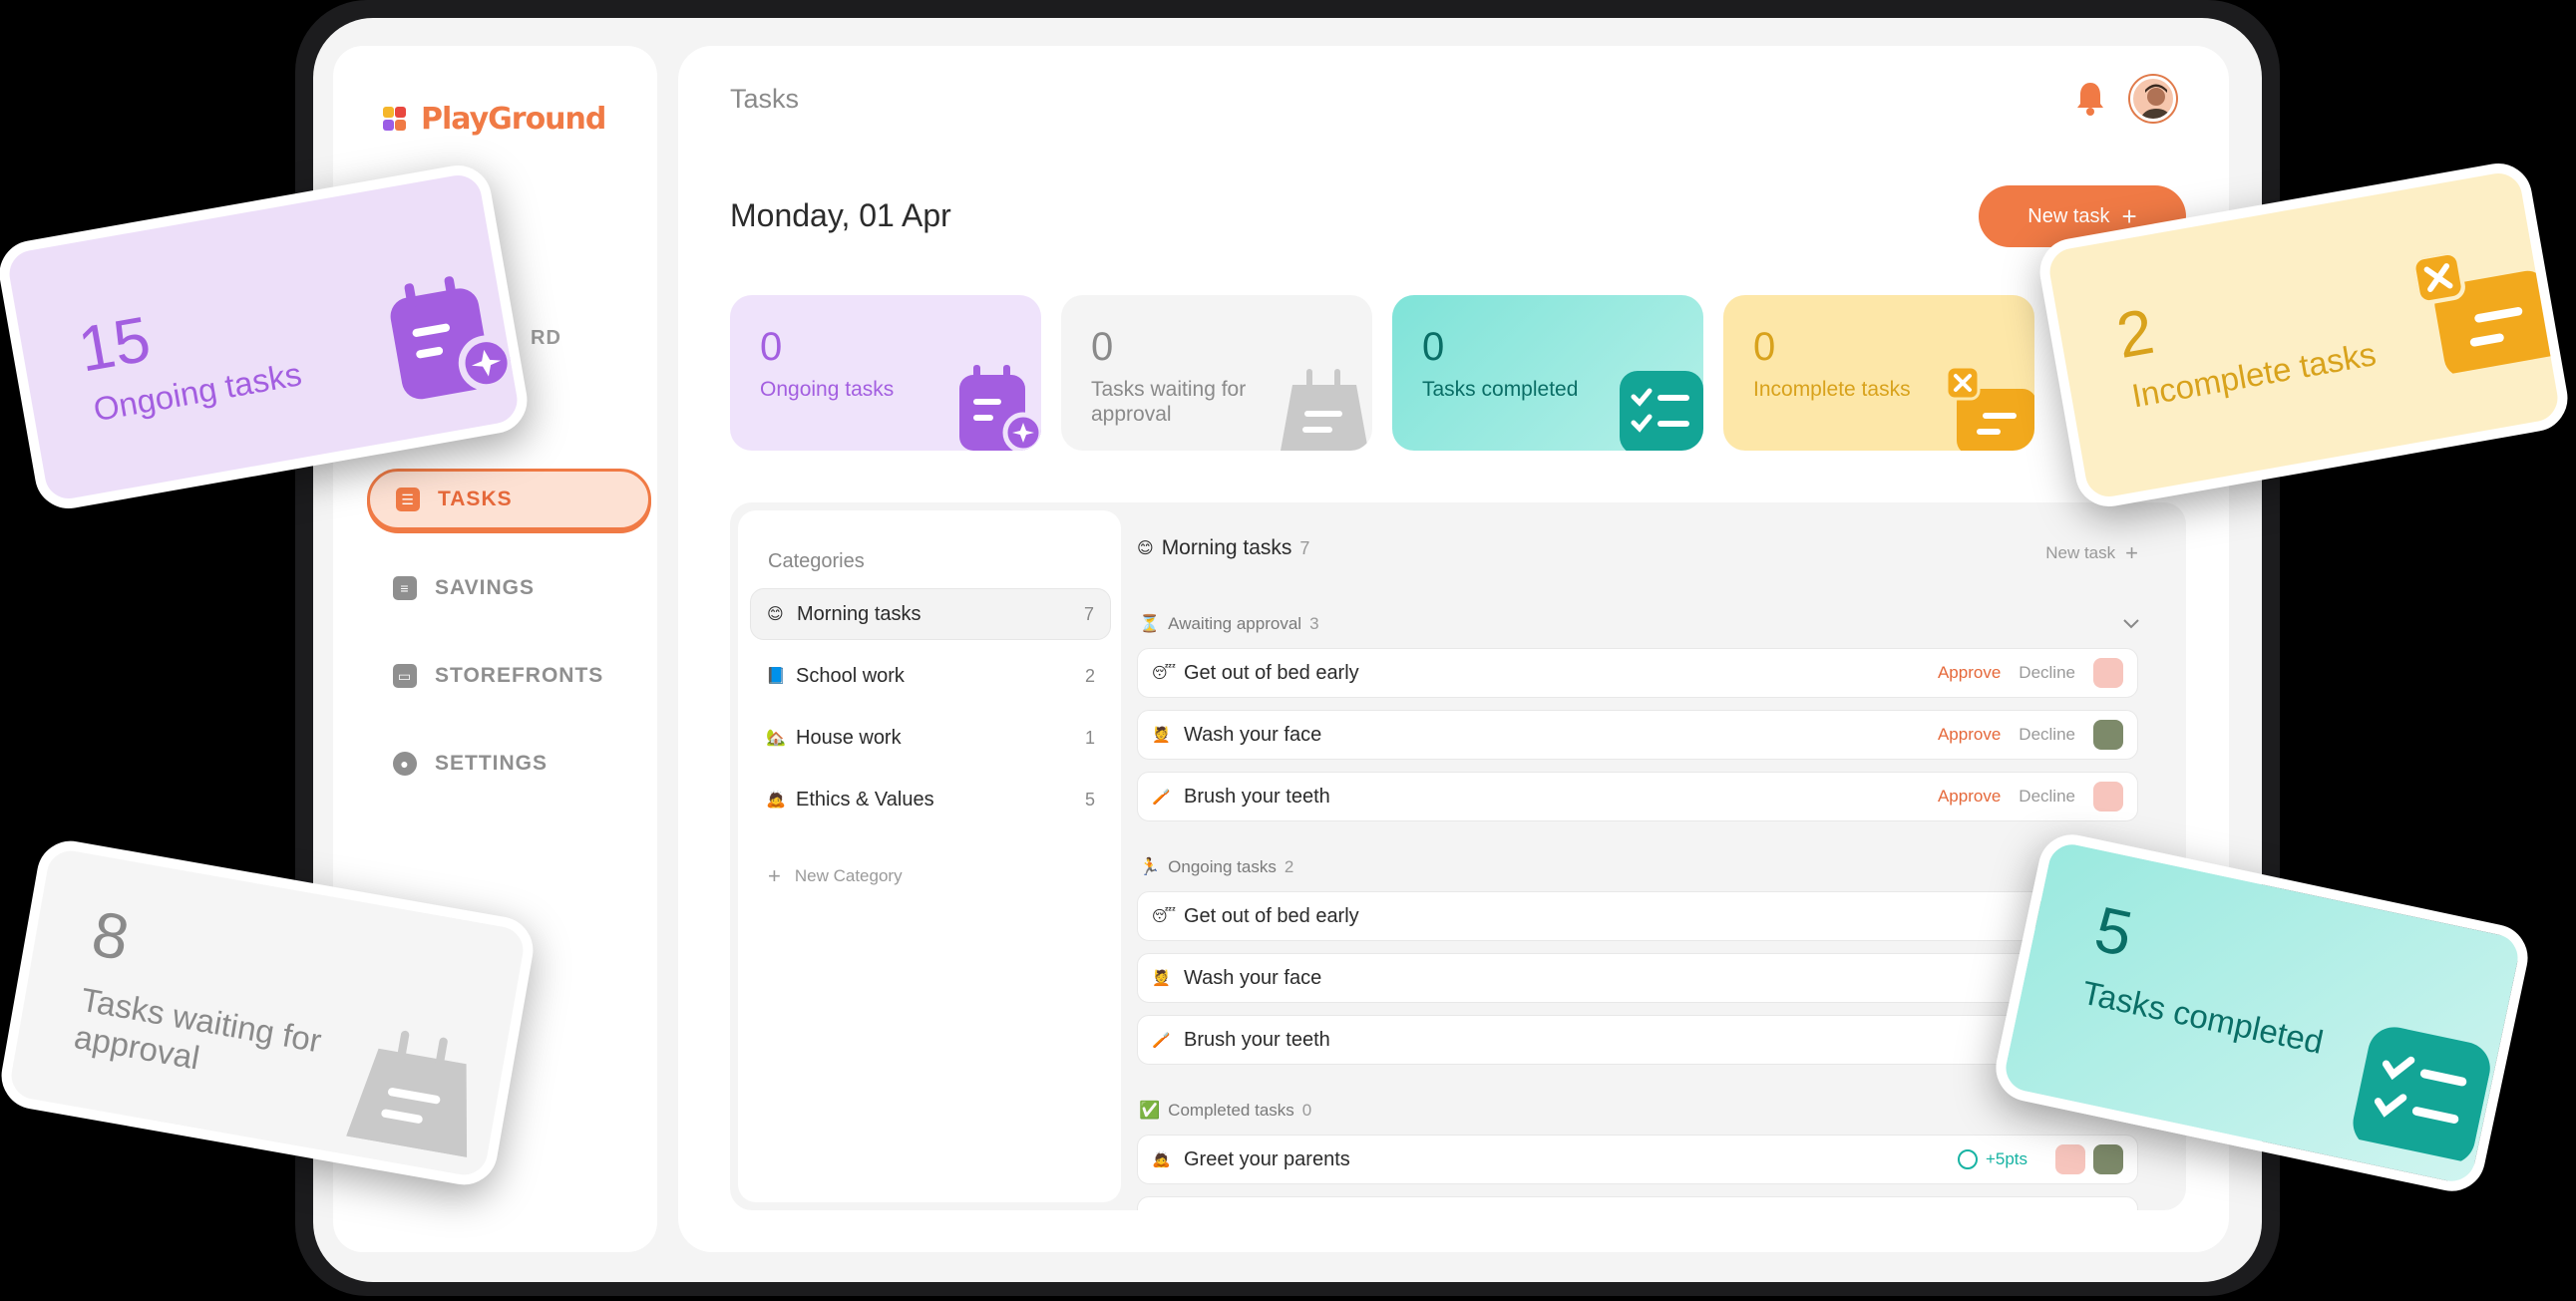  I want to click on section-awaiting-approval: ⏳ Awaiting approval 3, so click(1229, 624).